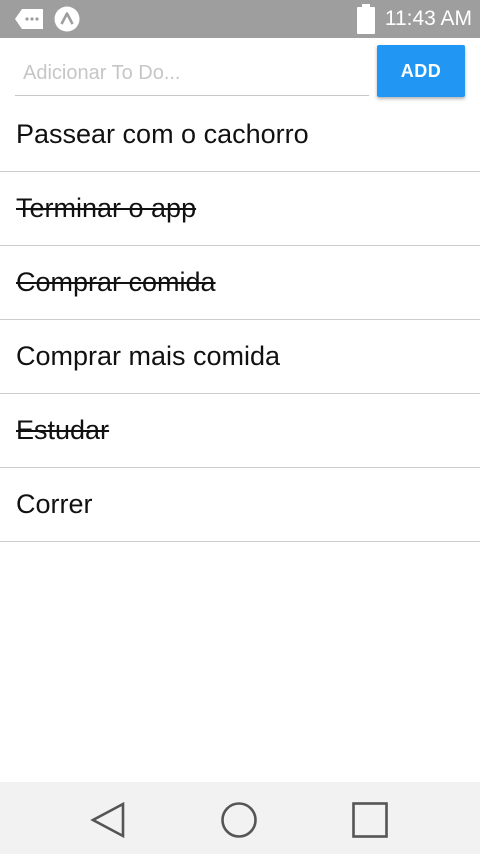 Image resolution: width=480 pixels, height=854 pixels. I want to click on status-bar: 11:43 AM, so click(240, 19).